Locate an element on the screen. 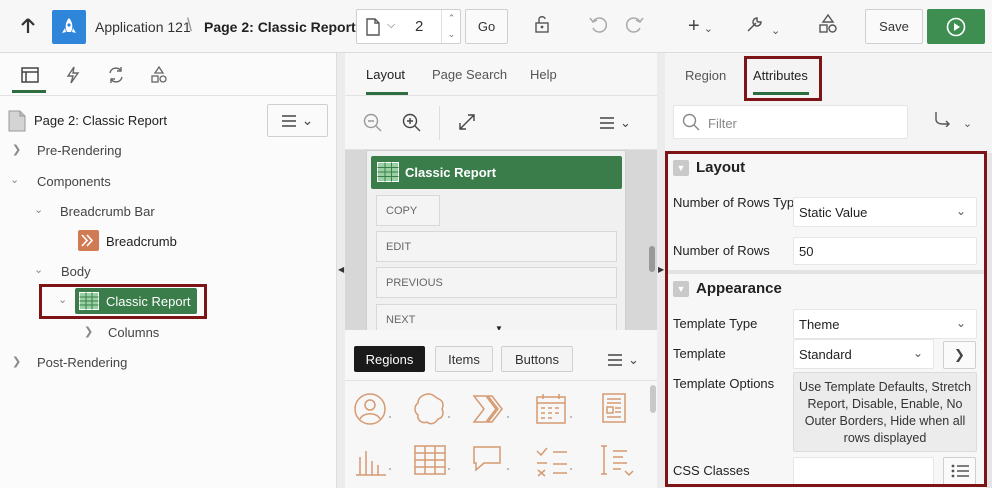 This screenshot has height=488, width=992. utilities-menu-button: ⌄ is located at coordinates (762, 27).